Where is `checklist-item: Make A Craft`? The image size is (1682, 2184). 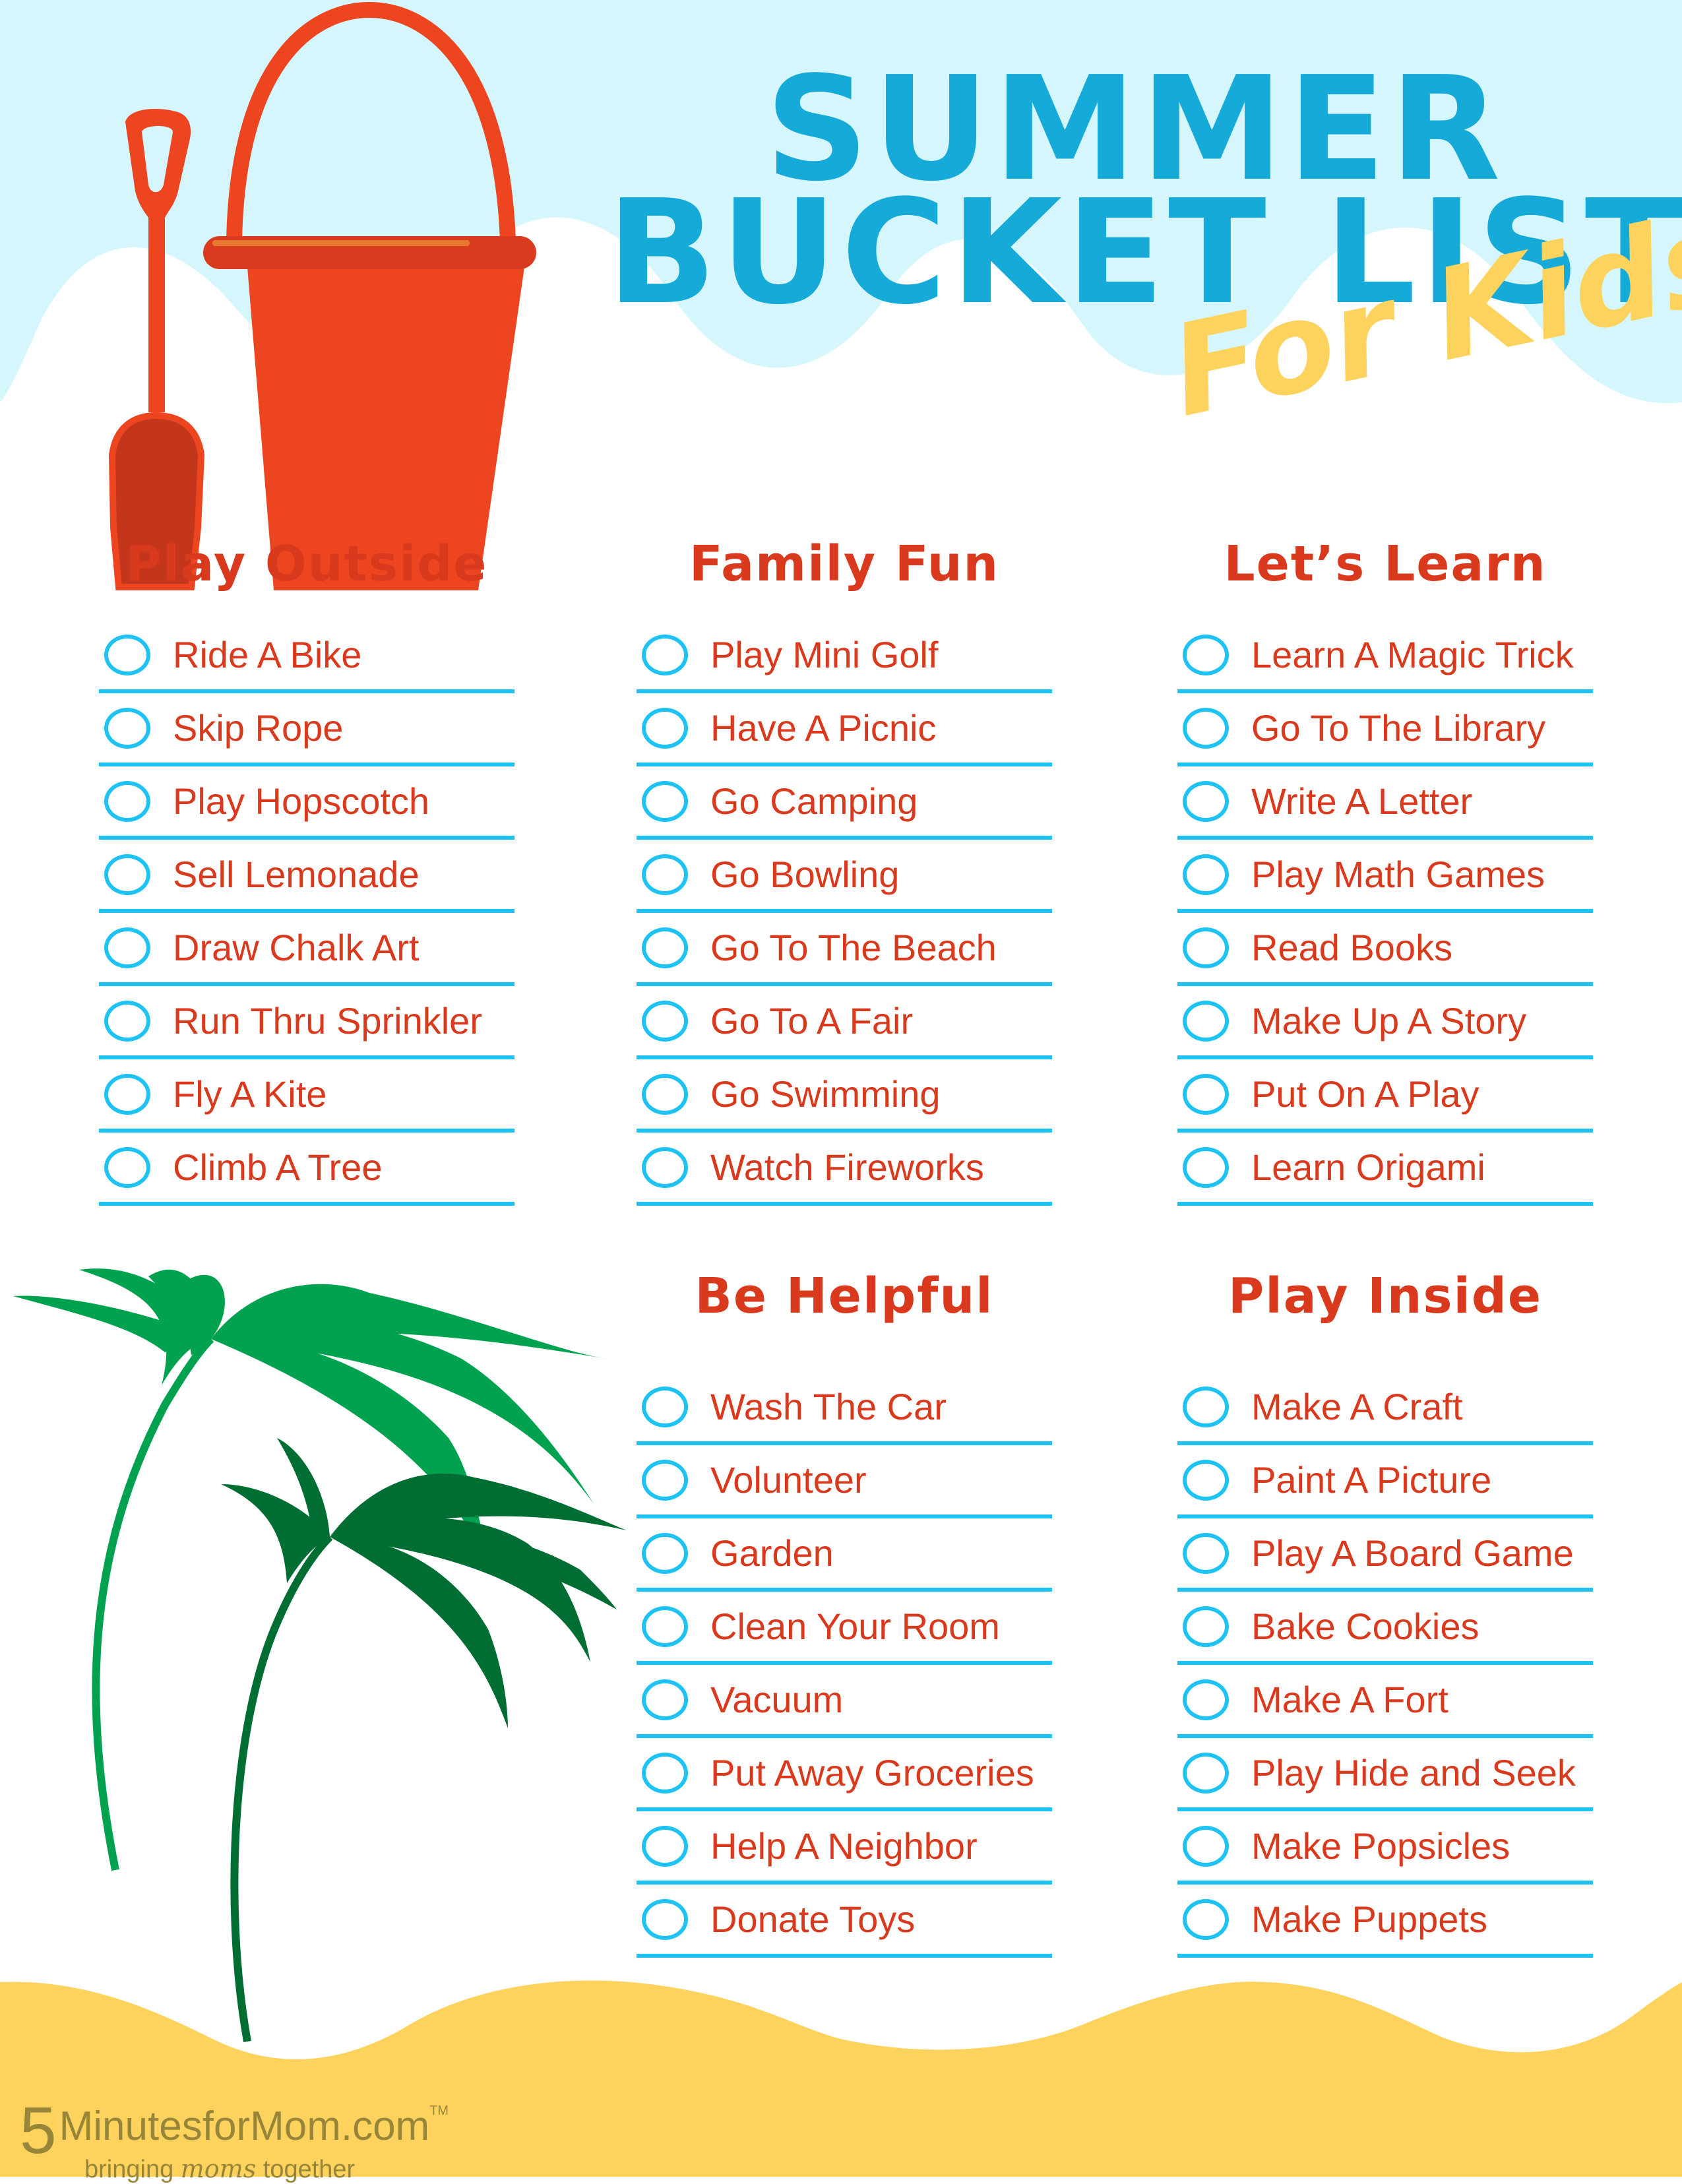 checklist-item: Make A Craft is located at coordinates (1385, 1408).